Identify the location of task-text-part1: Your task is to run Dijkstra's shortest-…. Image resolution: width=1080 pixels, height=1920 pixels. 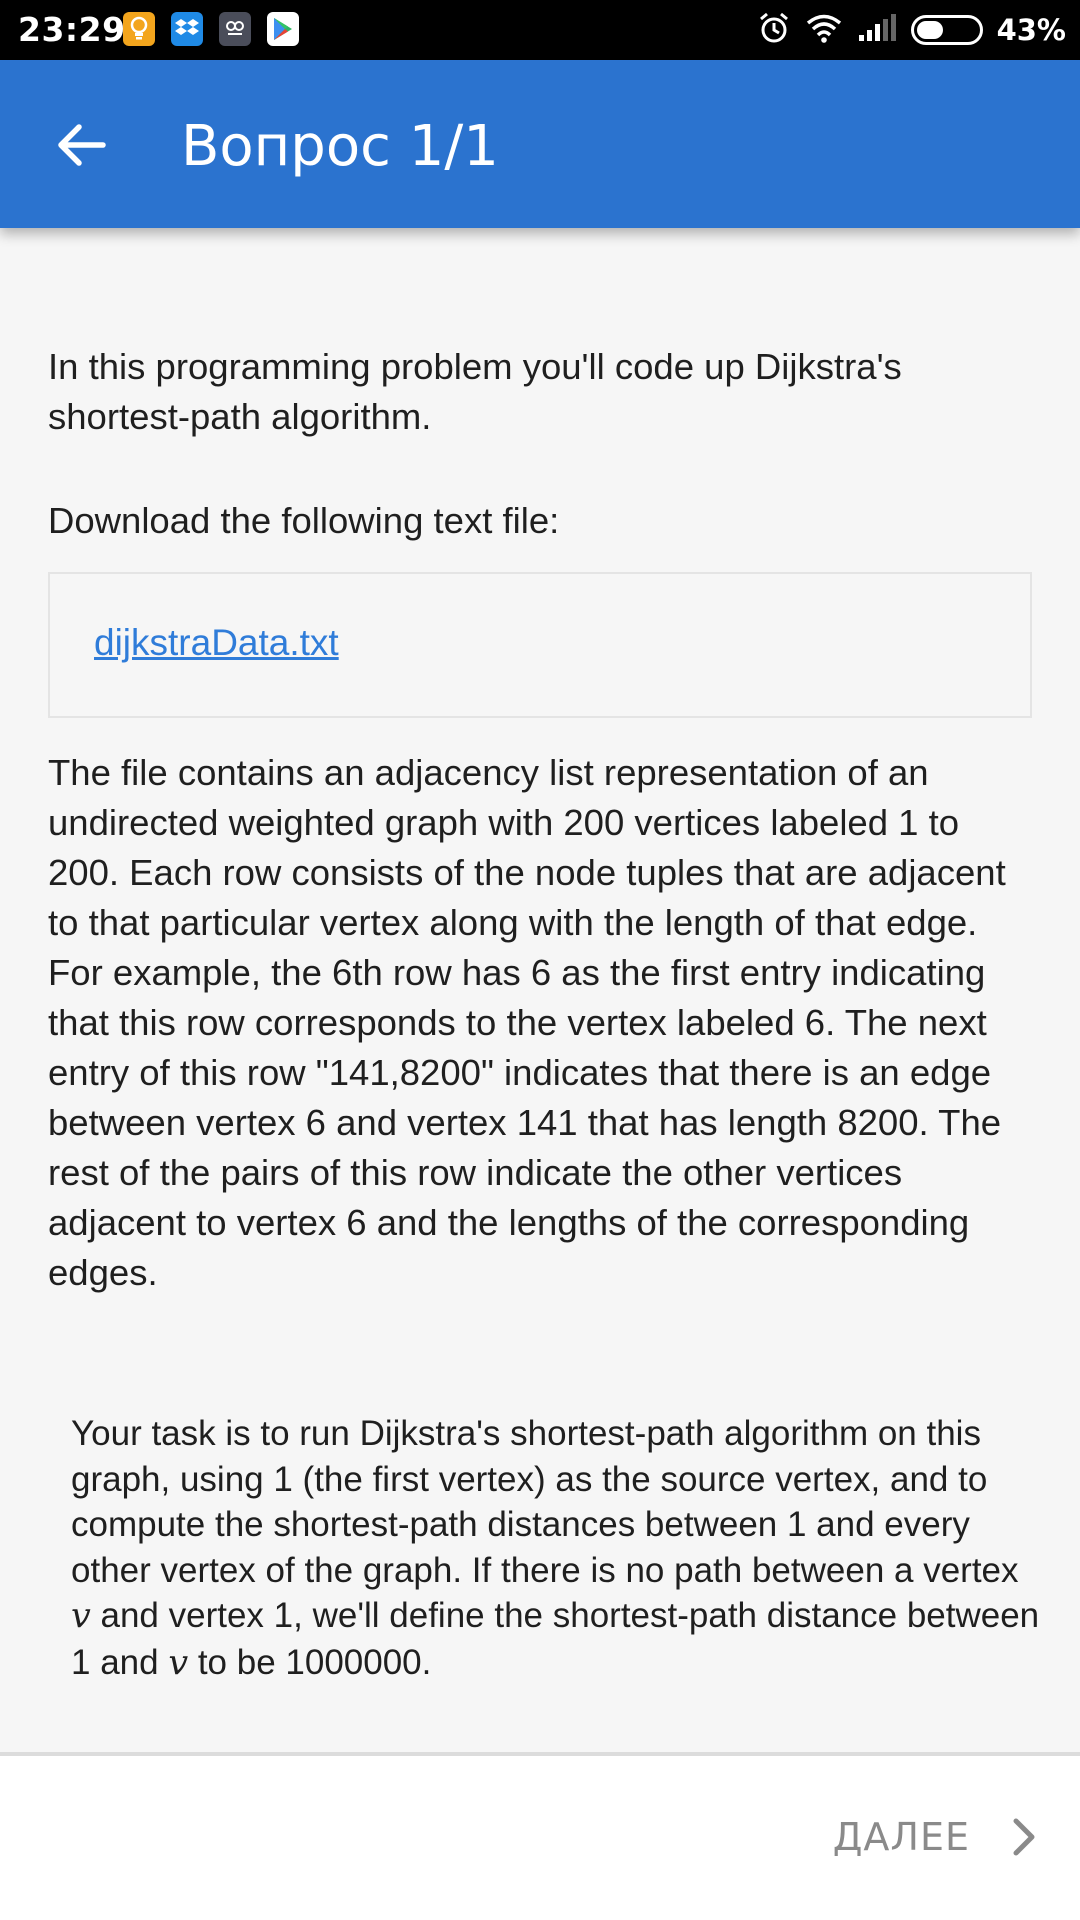
(545, 1502).